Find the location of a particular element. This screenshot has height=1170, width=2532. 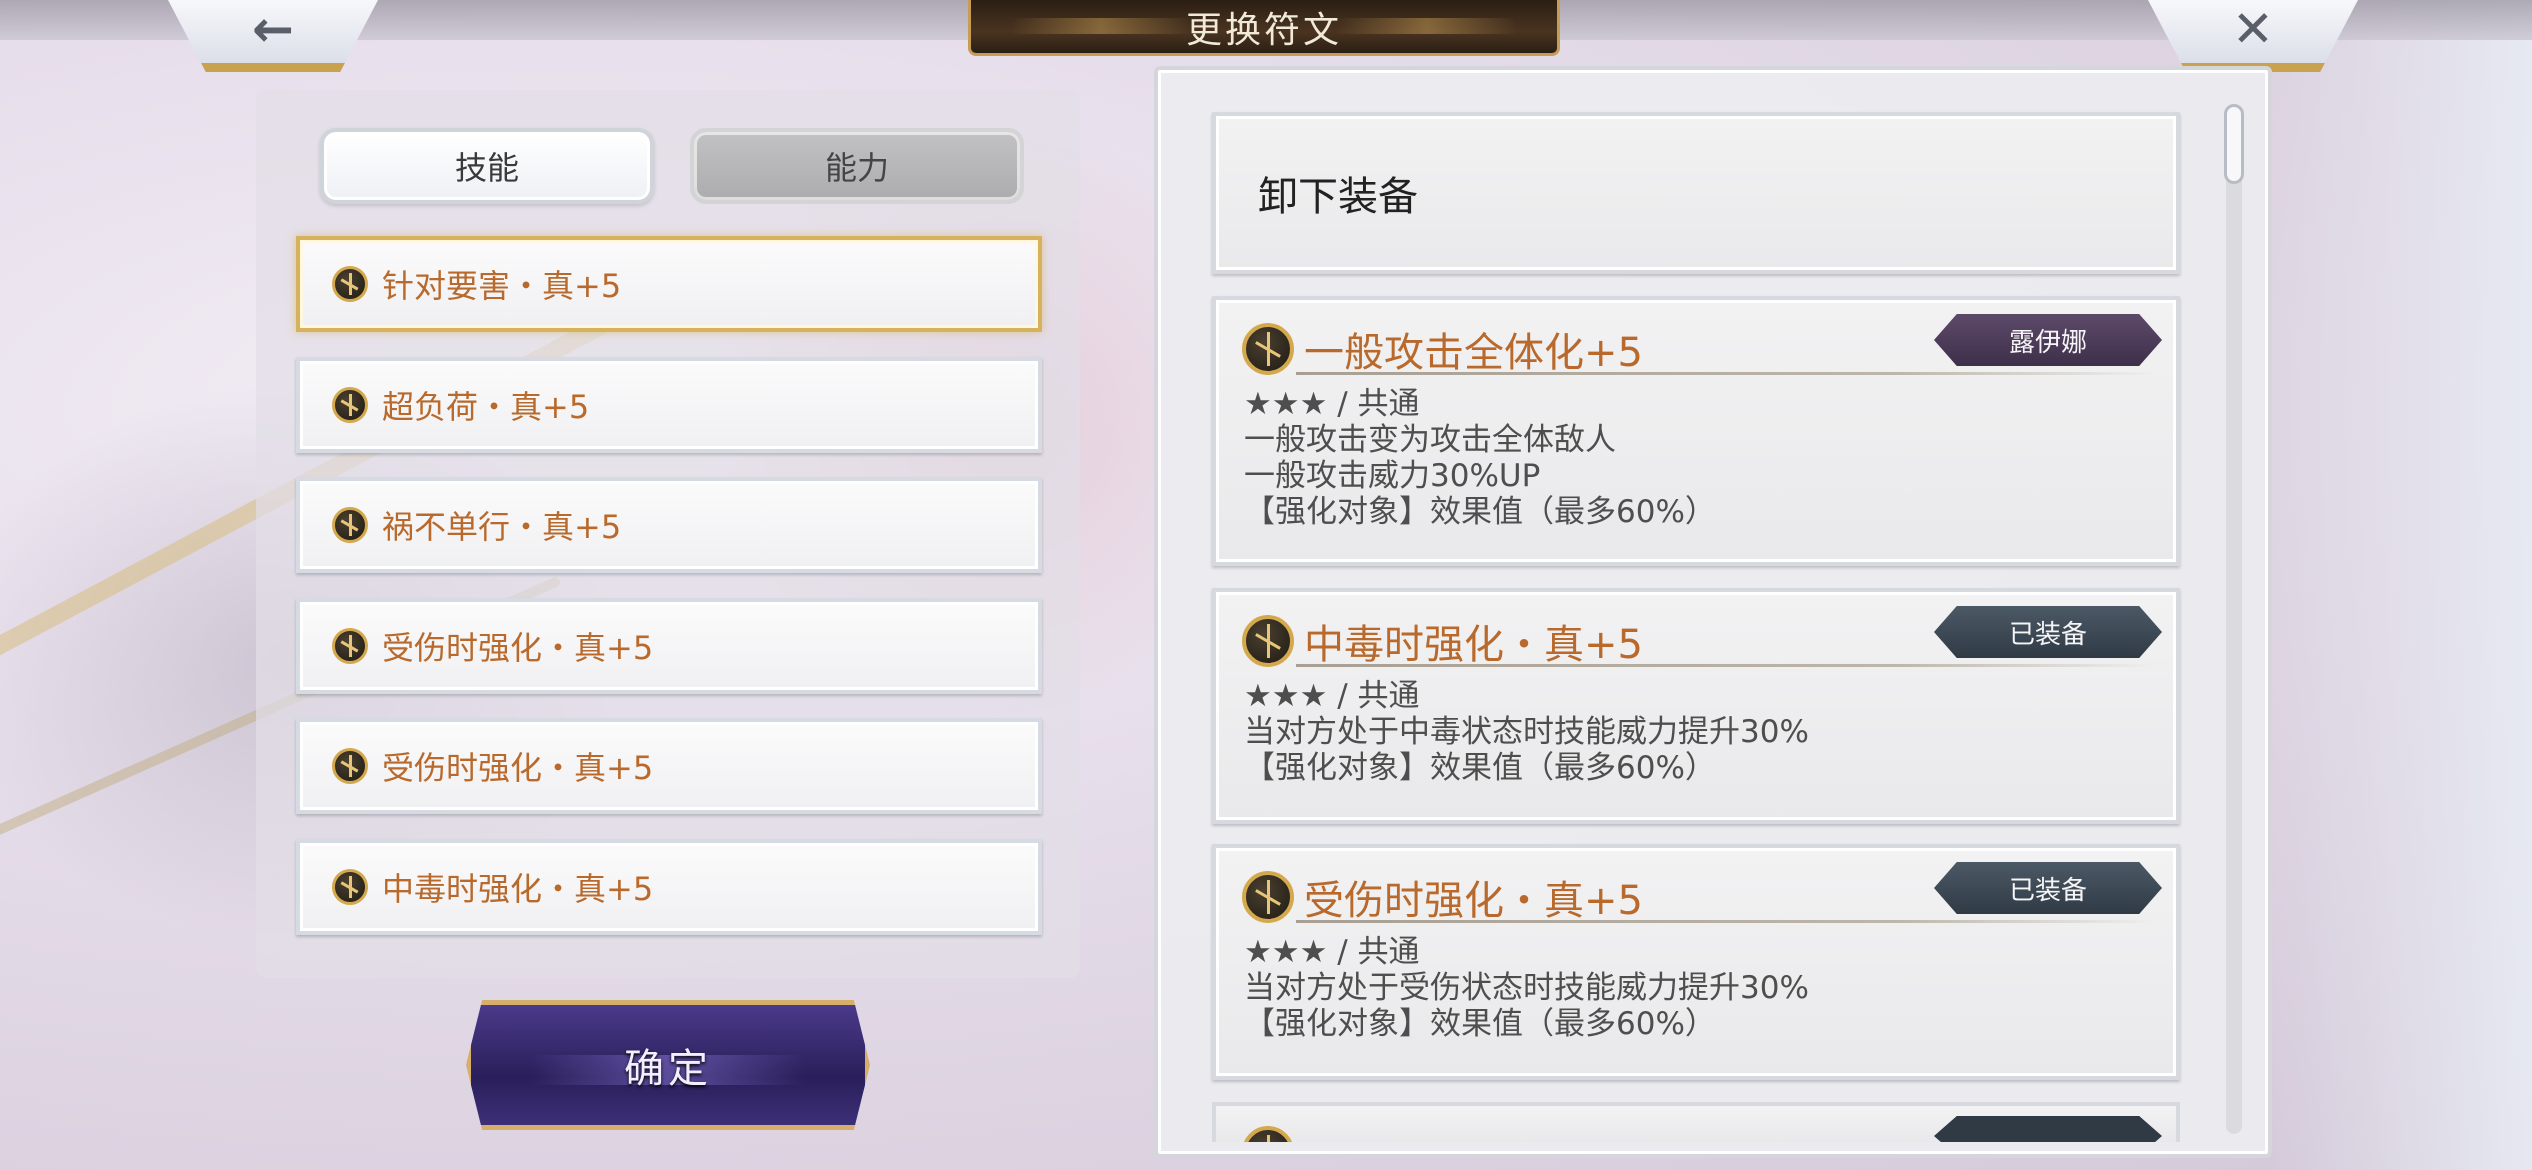

close-icon: ✕ is located at coordinates (2253, 29).